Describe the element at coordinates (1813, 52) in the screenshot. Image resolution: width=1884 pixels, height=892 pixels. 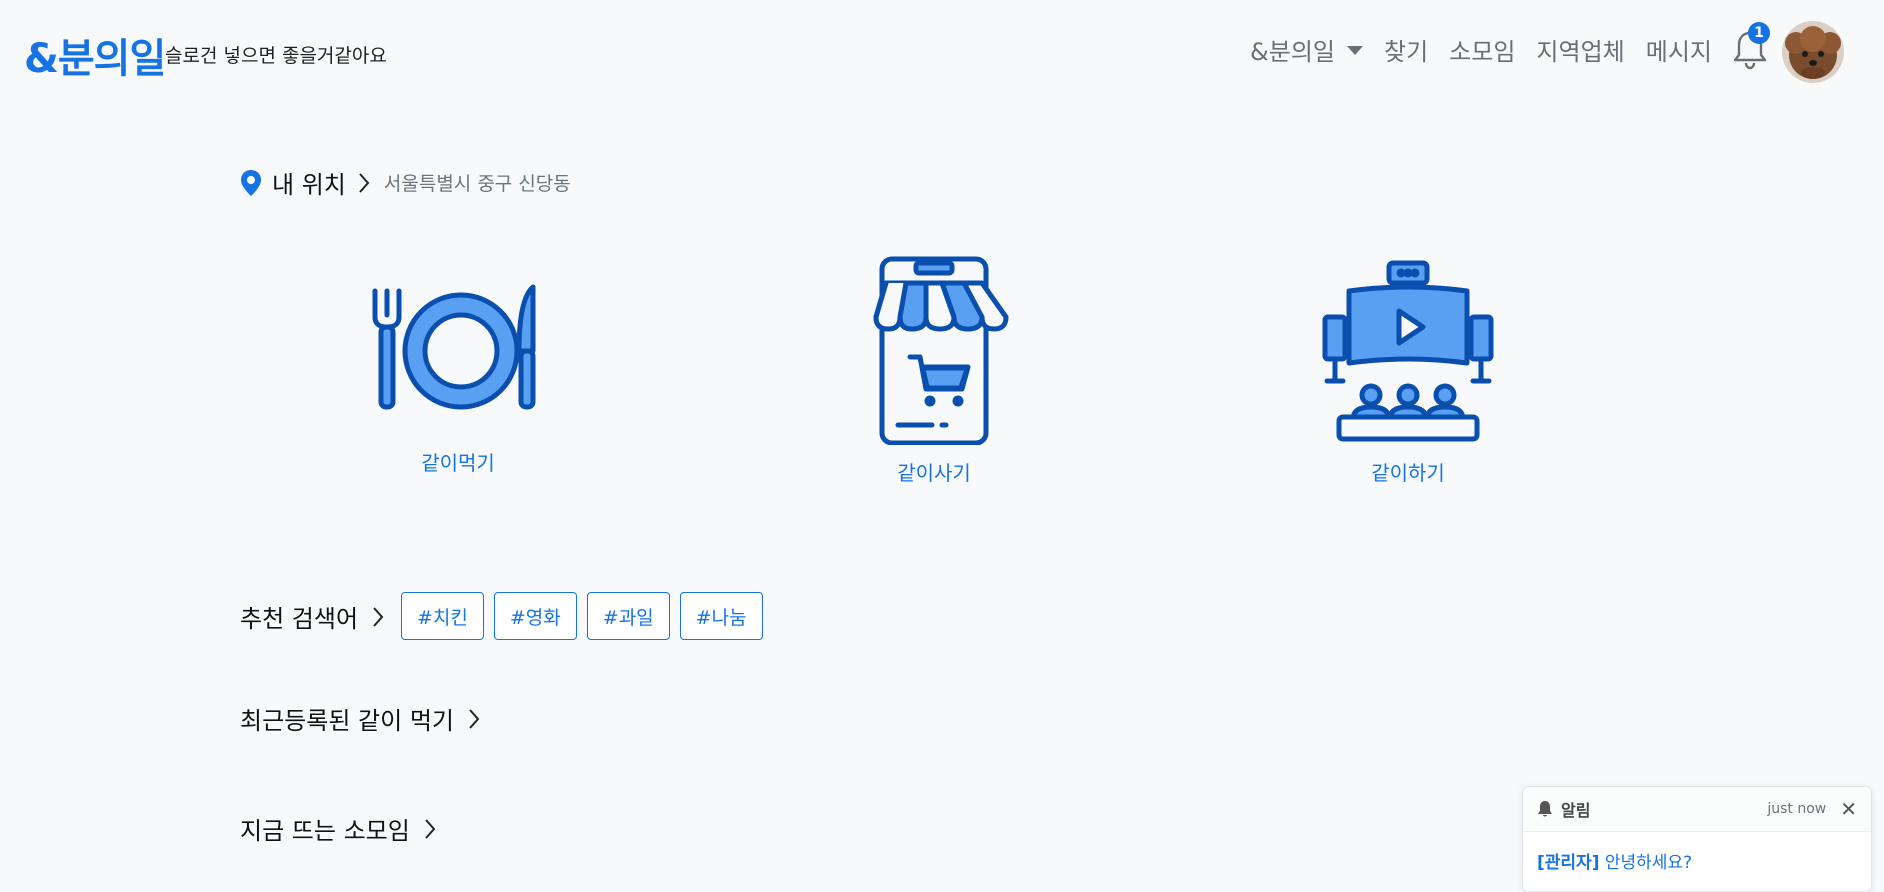
I see `avatar` at that location.